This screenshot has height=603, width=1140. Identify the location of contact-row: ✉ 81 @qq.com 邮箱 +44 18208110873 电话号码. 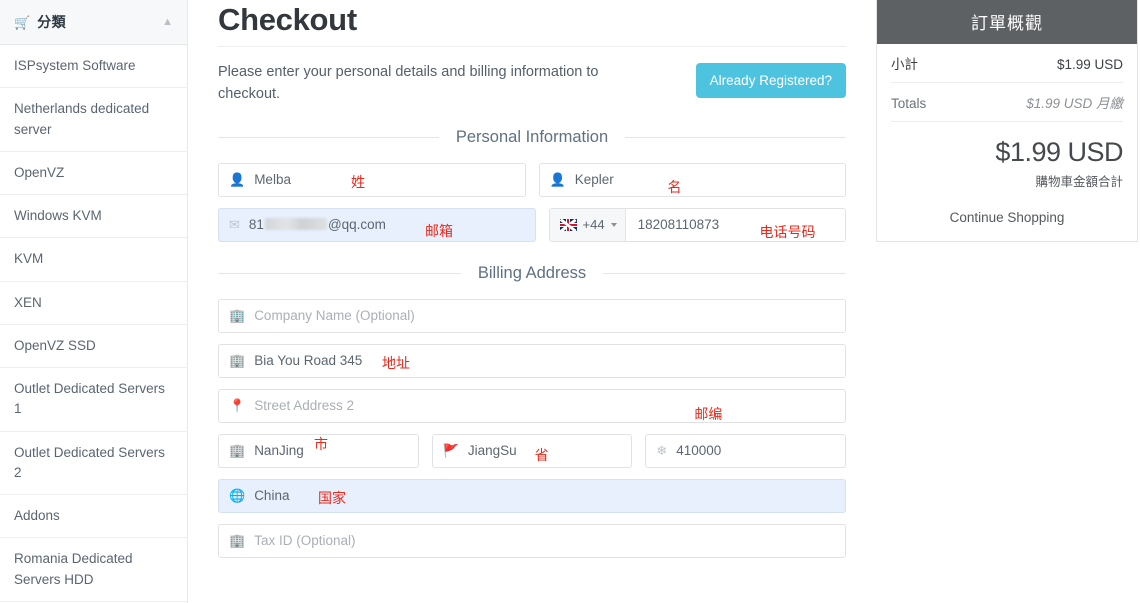
(532, 224).